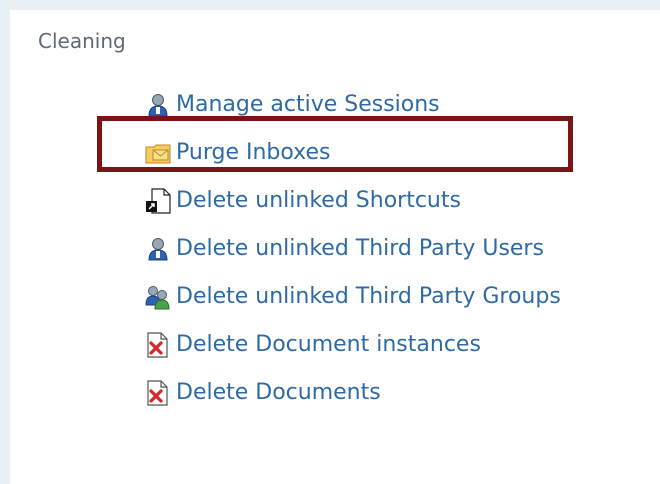 The height and width of the screenshot is (484, 660). I want to click on menu-item-delete-unlinked-shortcuts: Delete unlinked Shortcuts, so click(302, 201).